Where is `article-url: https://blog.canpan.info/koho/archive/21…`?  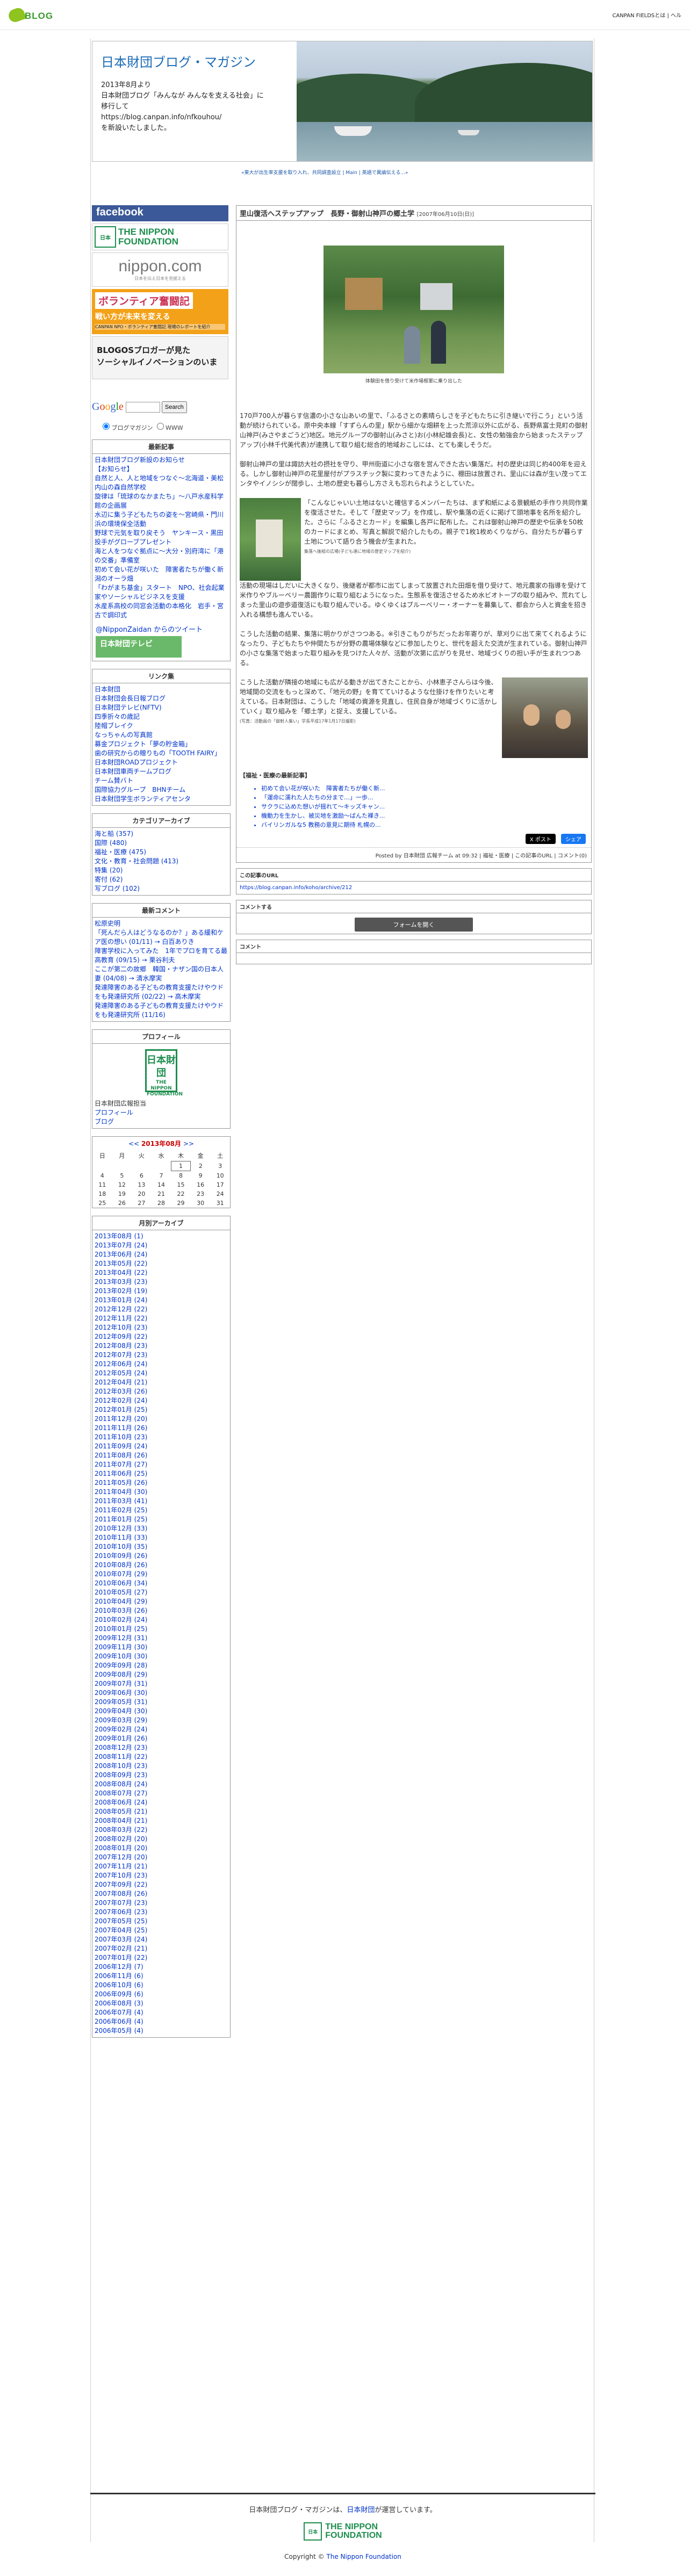
article-url: https://blog.canpan.info/koho/archive/21… is located at coordinates (413, 888).